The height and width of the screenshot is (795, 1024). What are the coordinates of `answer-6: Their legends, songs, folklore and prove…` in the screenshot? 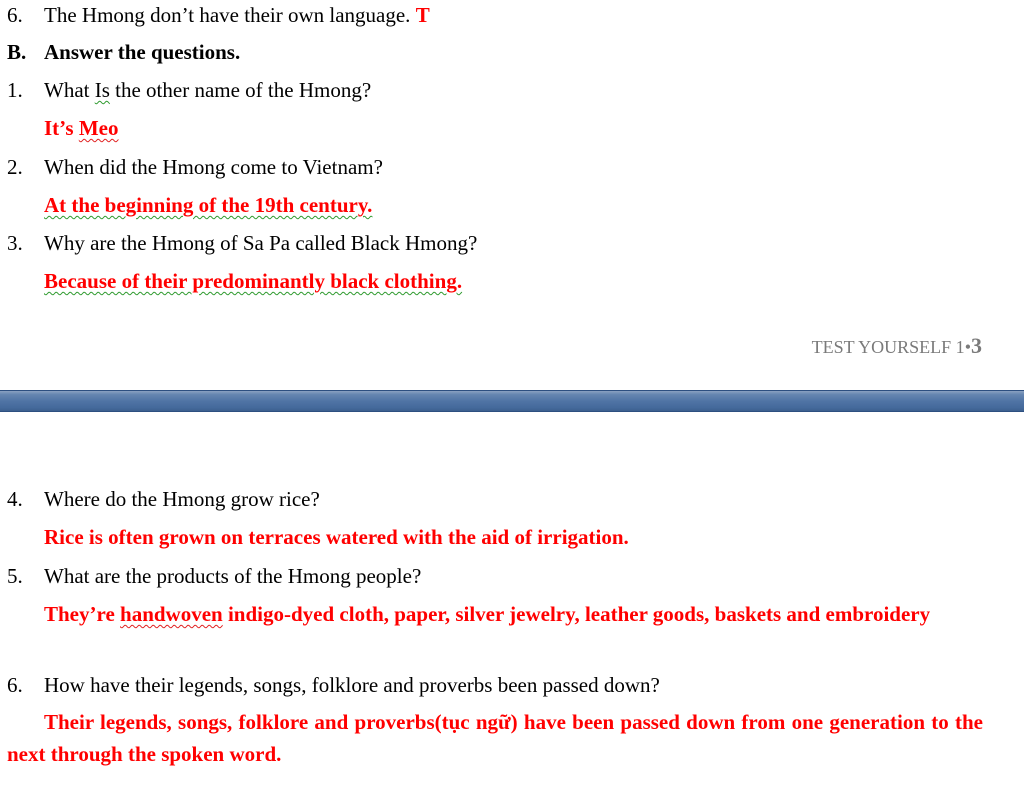 It's located at (495, 738).